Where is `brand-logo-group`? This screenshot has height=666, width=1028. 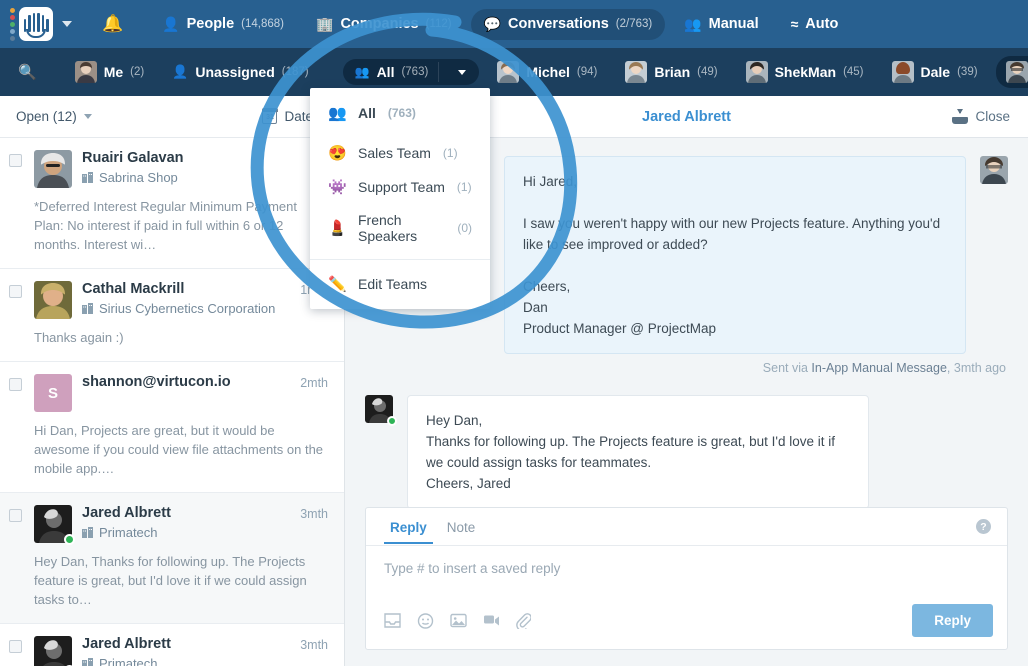
brand-logo-group is located at coordinates (36, 24).